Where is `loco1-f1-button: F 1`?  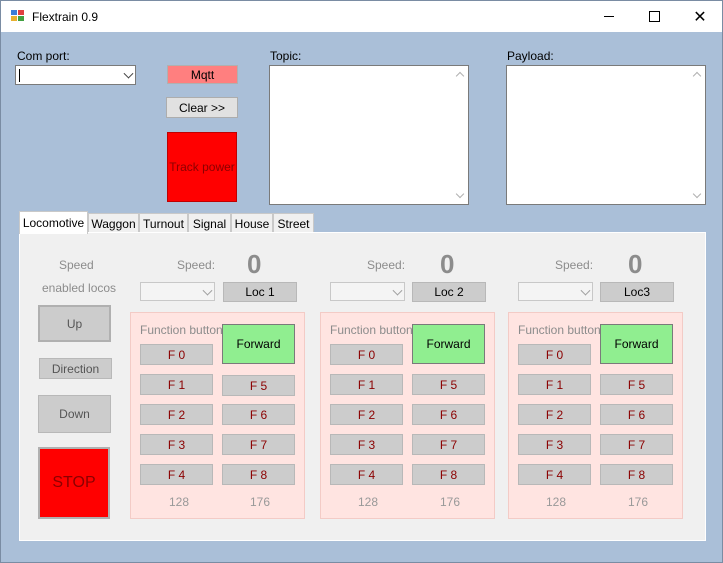
loco1-f1-button: F 1 is located at coordinates (176, 384).